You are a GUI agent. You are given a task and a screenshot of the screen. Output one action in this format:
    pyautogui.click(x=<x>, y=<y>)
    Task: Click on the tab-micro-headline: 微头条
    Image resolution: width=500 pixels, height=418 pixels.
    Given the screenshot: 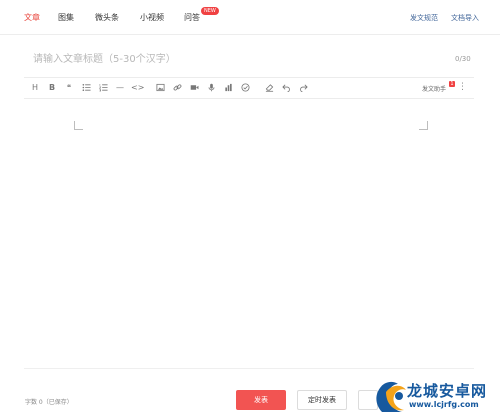 What is the action you would take?
    pyautogui.click(x=107, y=17)
    